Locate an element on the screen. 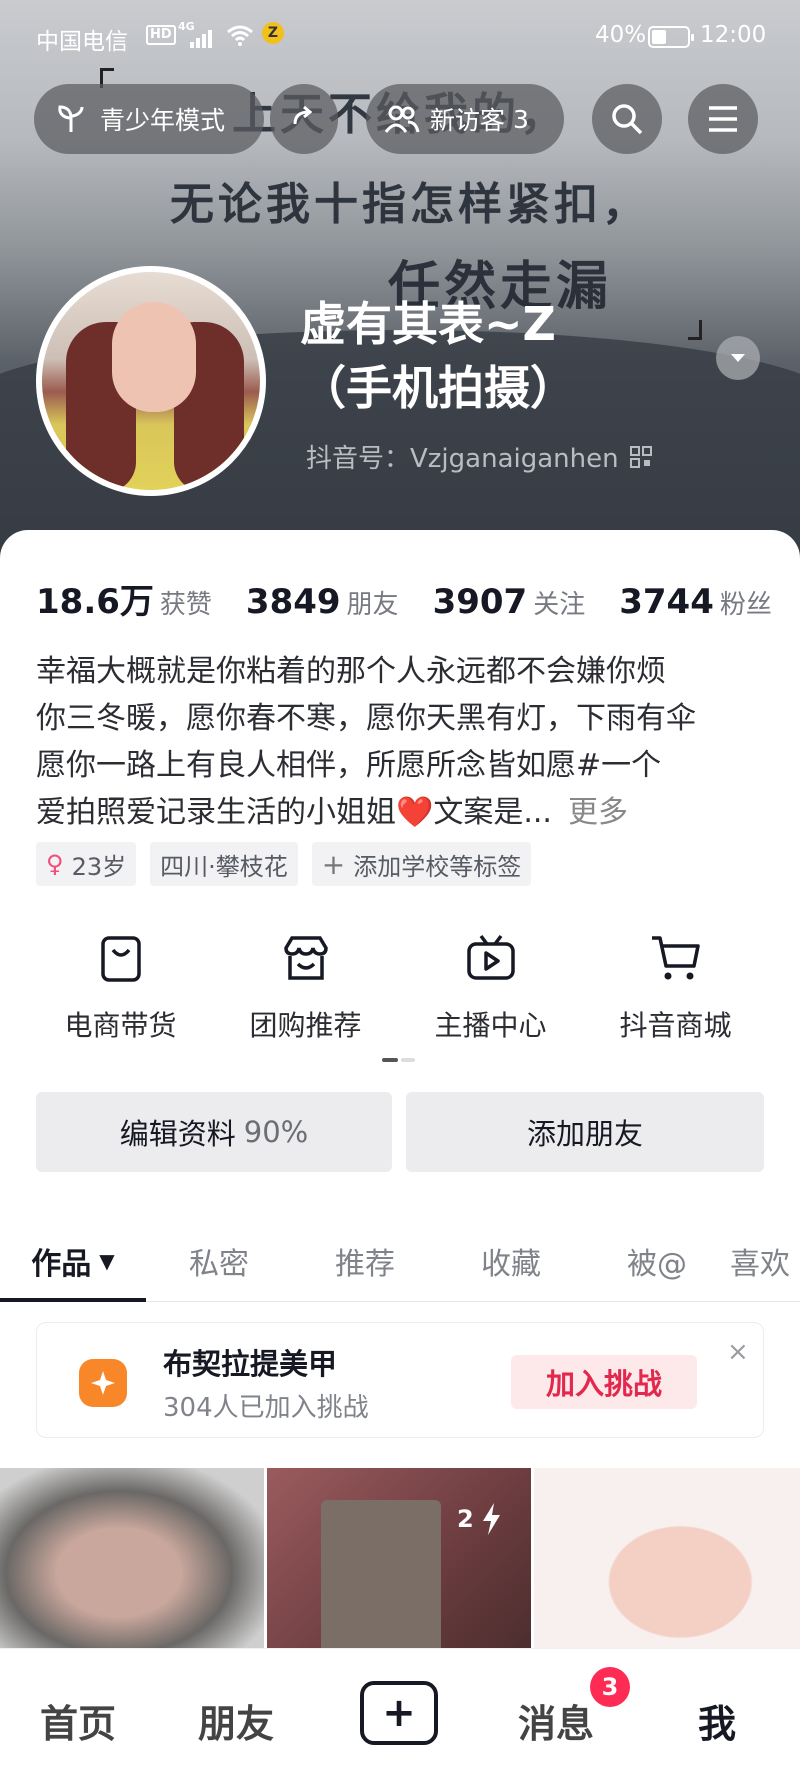 The height and width of the screenshot is (1778, 800). stat-friends: 3849 朋友 is located at coordinates (322, 602).